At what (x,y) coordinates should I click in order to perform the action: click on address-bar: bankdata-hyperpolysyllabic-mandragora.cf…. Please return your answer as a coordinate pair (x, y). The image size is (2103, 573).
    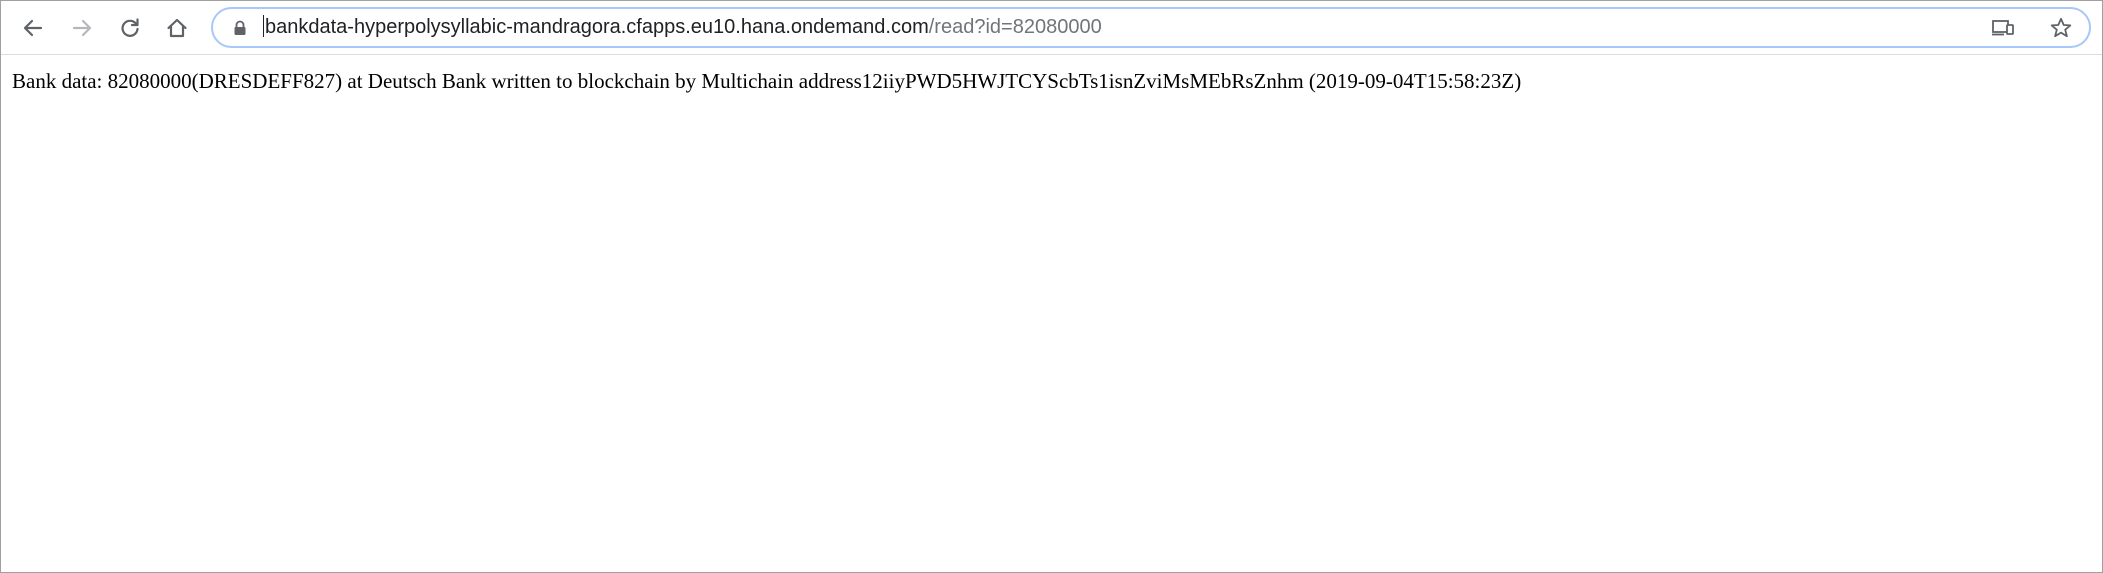
    Looking at the image, I should click on (1151, 27).